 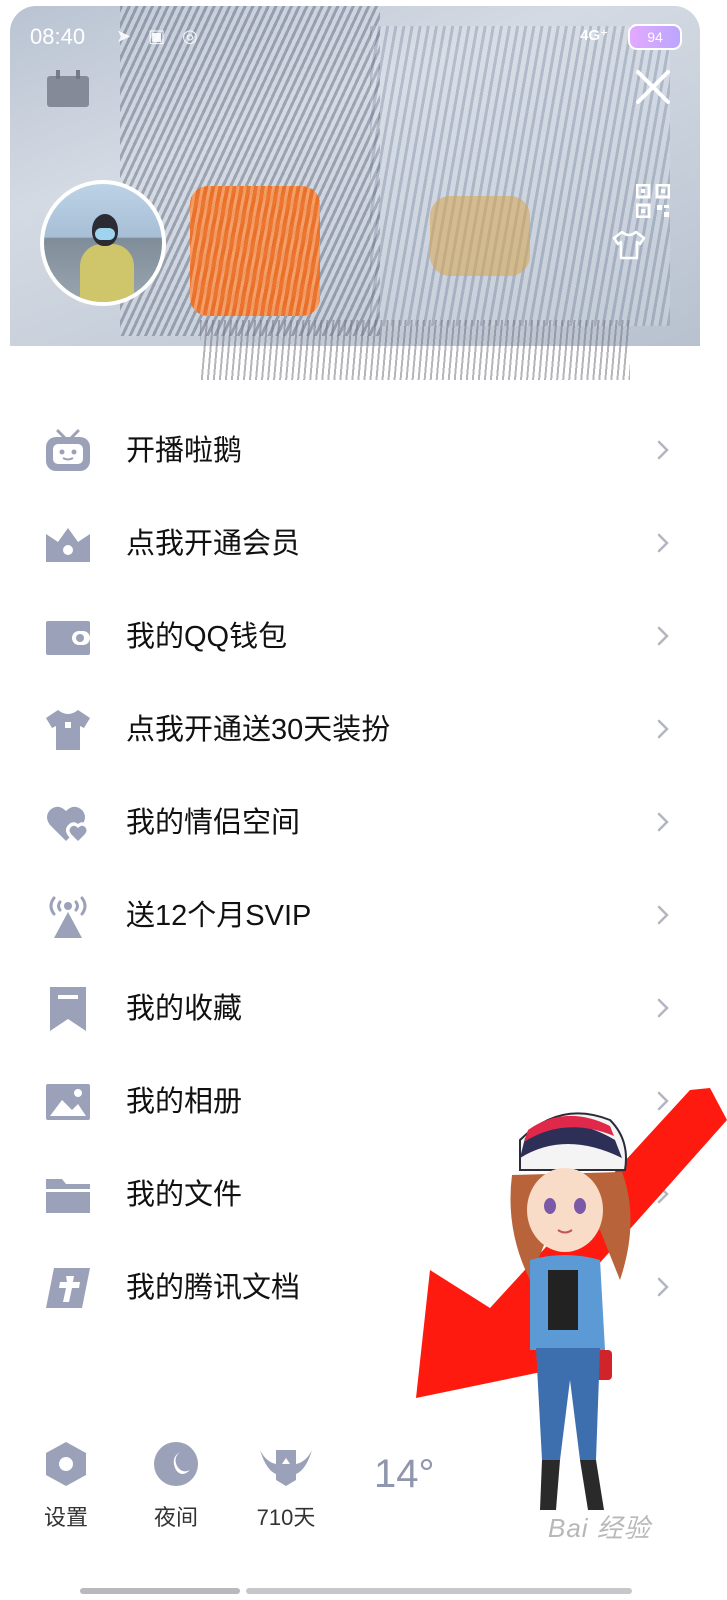 I want to click on photo-icon, so click(x=68, y=1102).